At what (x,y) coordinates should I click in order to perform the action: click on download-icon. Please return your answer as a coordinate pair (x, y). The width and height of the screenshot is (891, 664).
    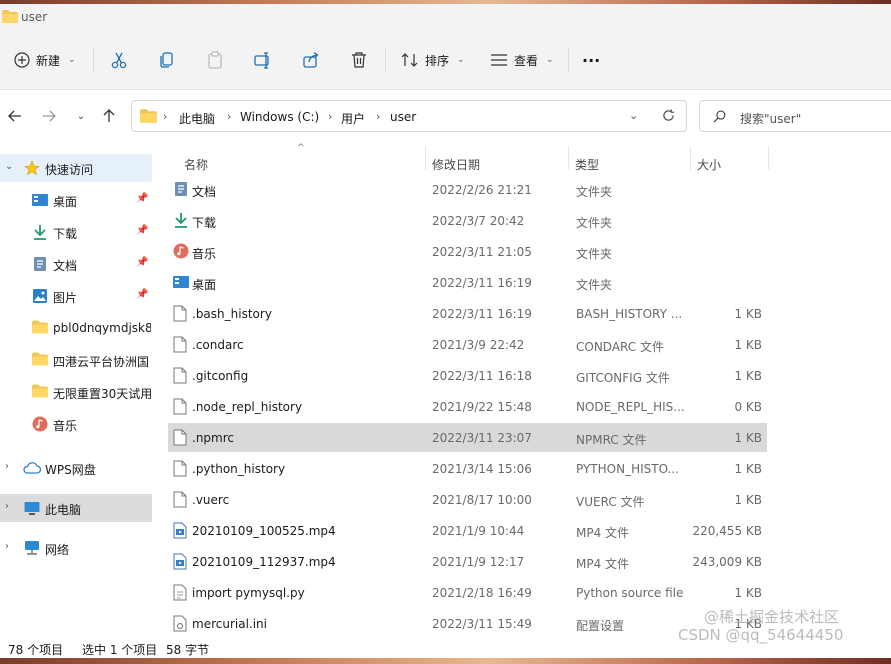
    Looking at the image, I should click on (40, 232).